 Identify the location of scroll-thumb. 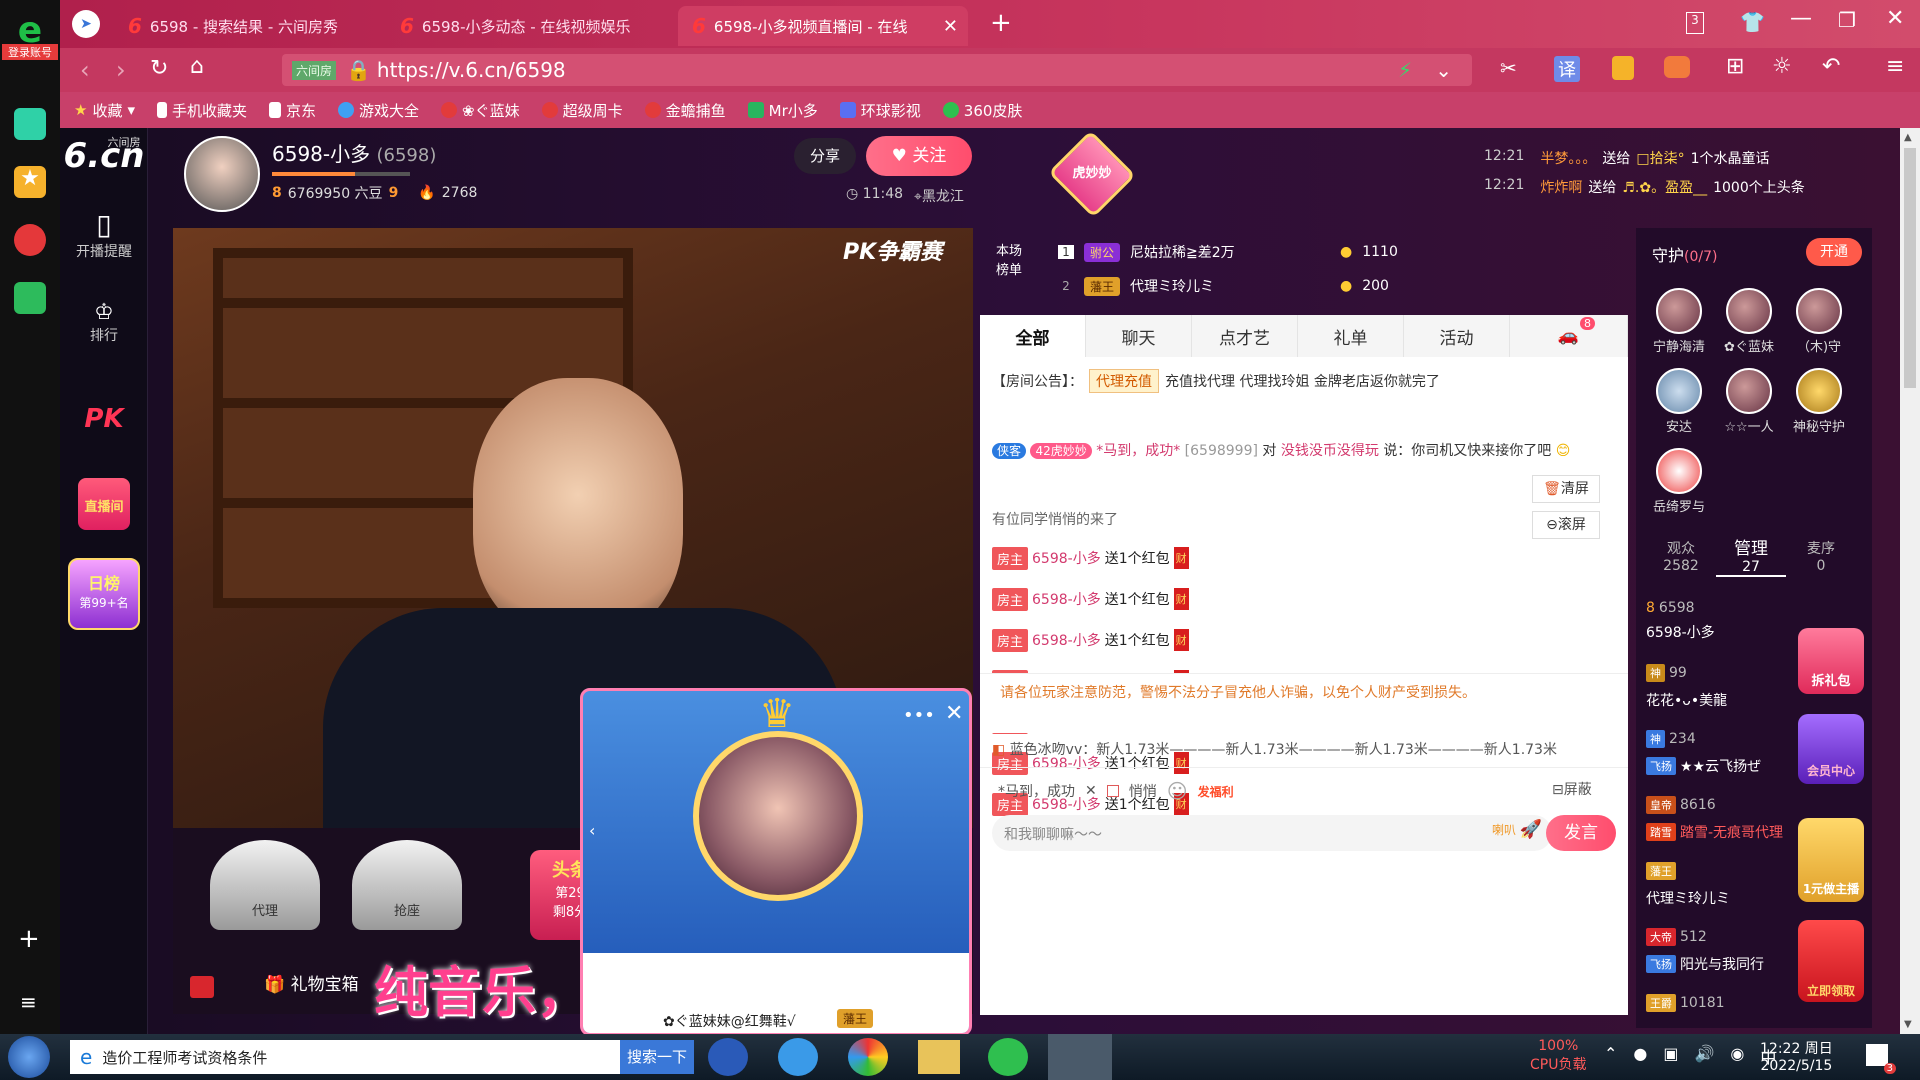
(1910, 268).